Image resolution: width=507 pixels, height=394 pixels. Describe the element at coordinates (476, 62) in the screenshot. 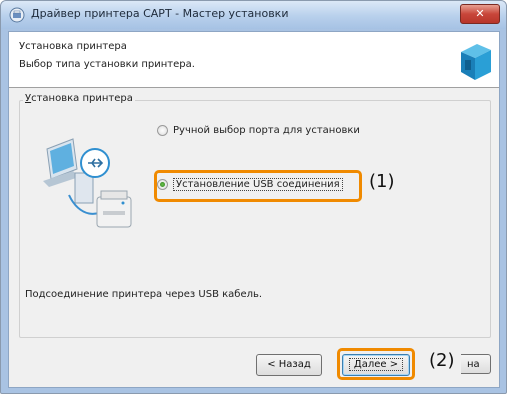

I see `printer-box-icon` at that location.